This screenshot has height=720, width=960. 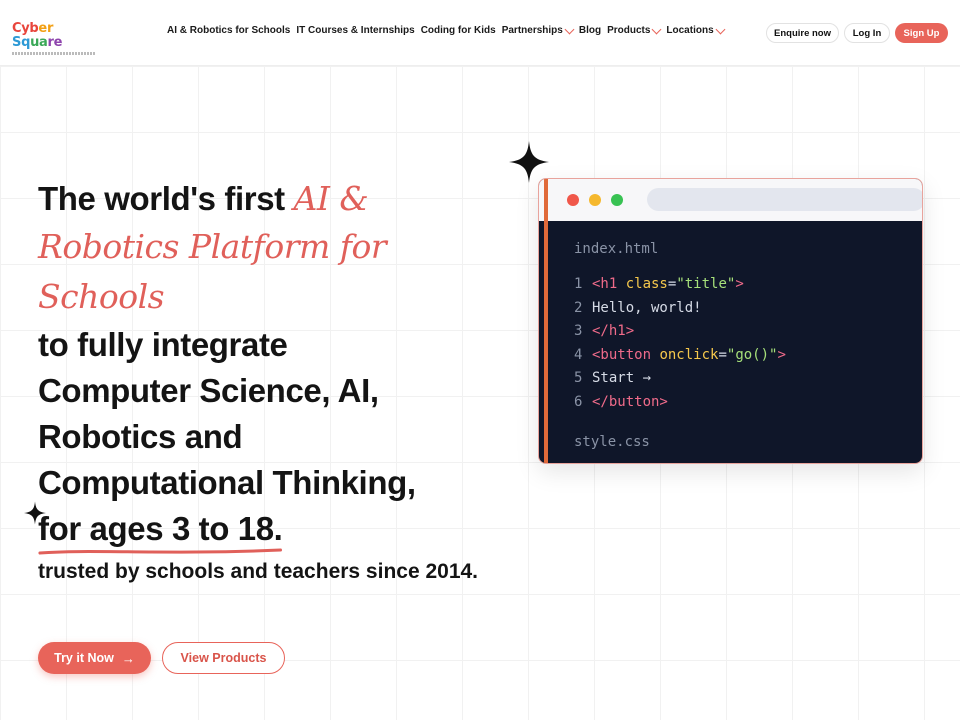 What do you see at coordinates (140, 436) in the screenshot?
I see `hero-headline-line-6: Robotics and` at bounding box center [140, 436].